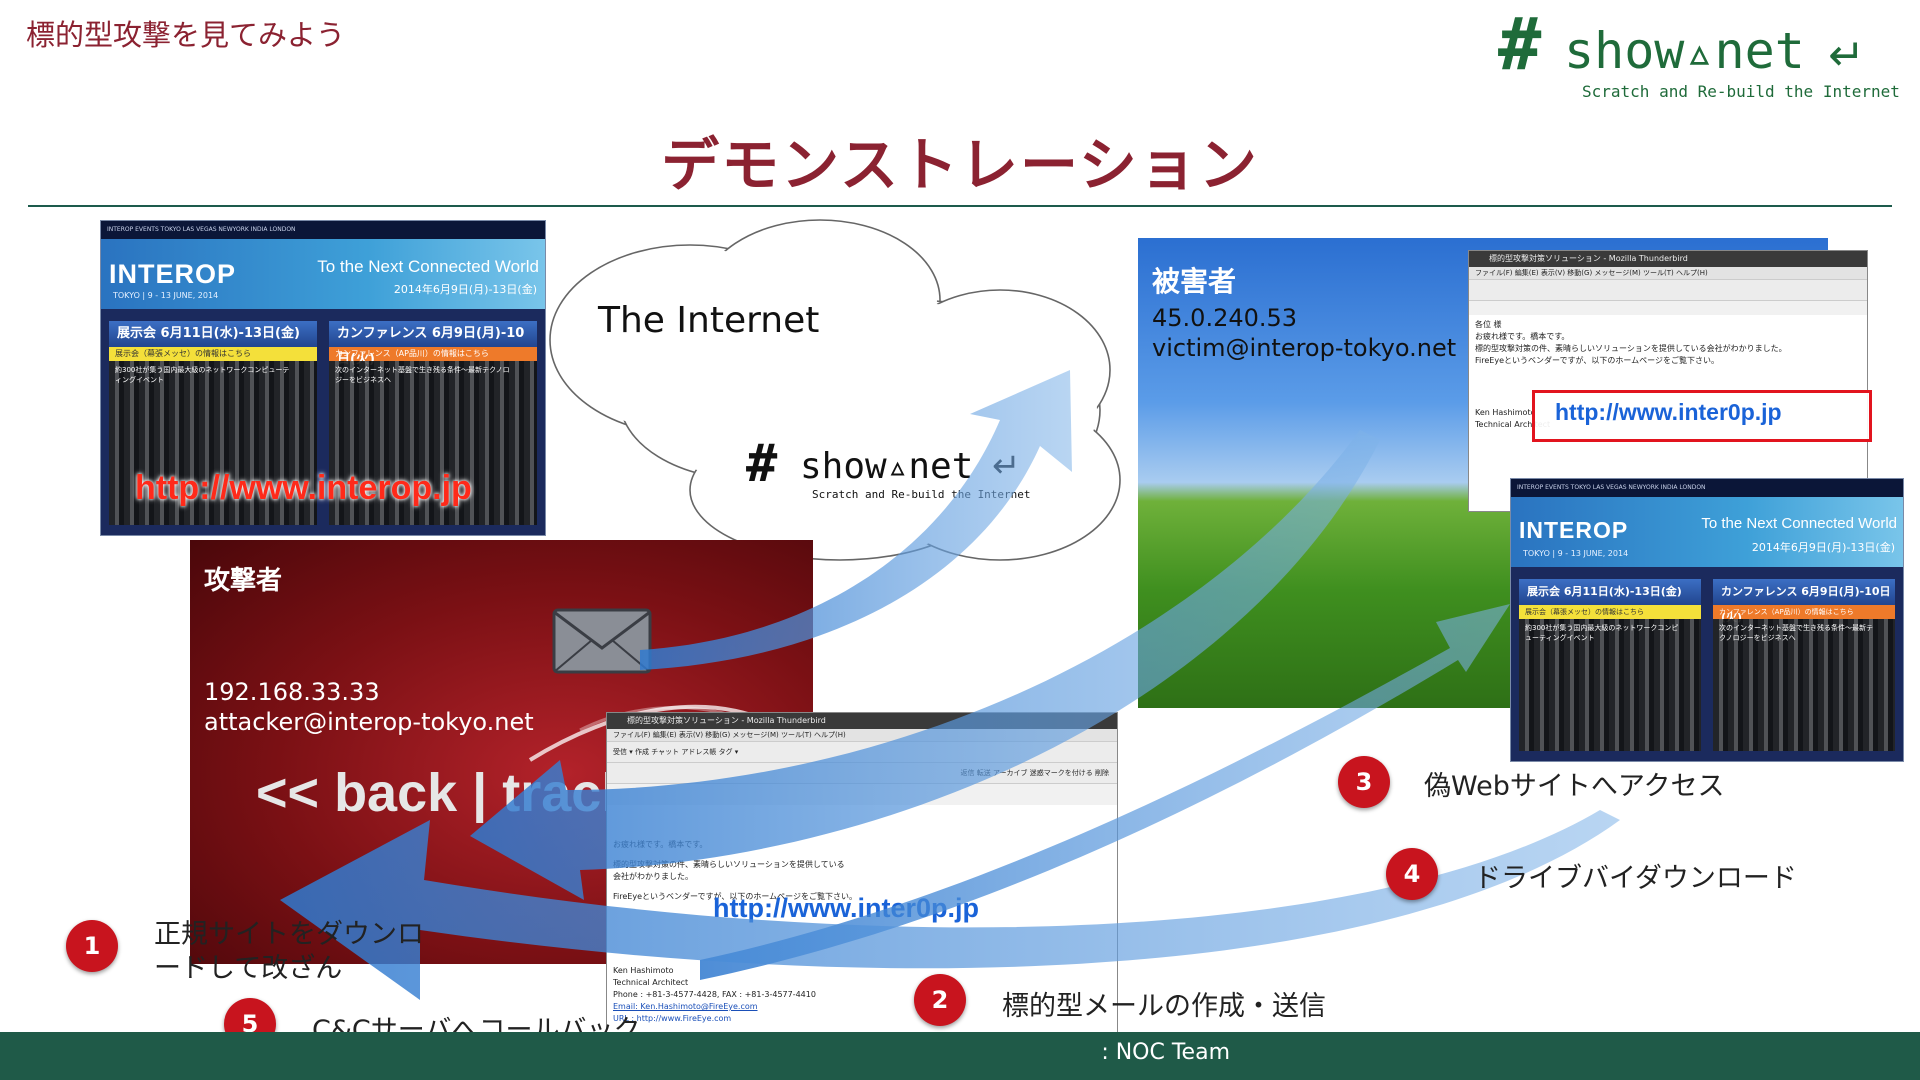 The height and width of the screenshot is (1080, 1920). Describe the element at coordinates (1488, 324) in the screenshot. I see `mail-line: 各位 様` at that location.